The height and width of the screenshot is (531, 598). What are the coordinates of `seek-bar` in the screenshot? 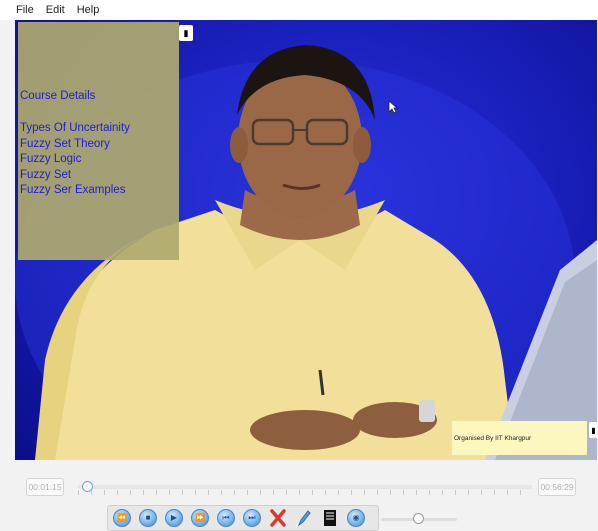 It's located at (305, 487).